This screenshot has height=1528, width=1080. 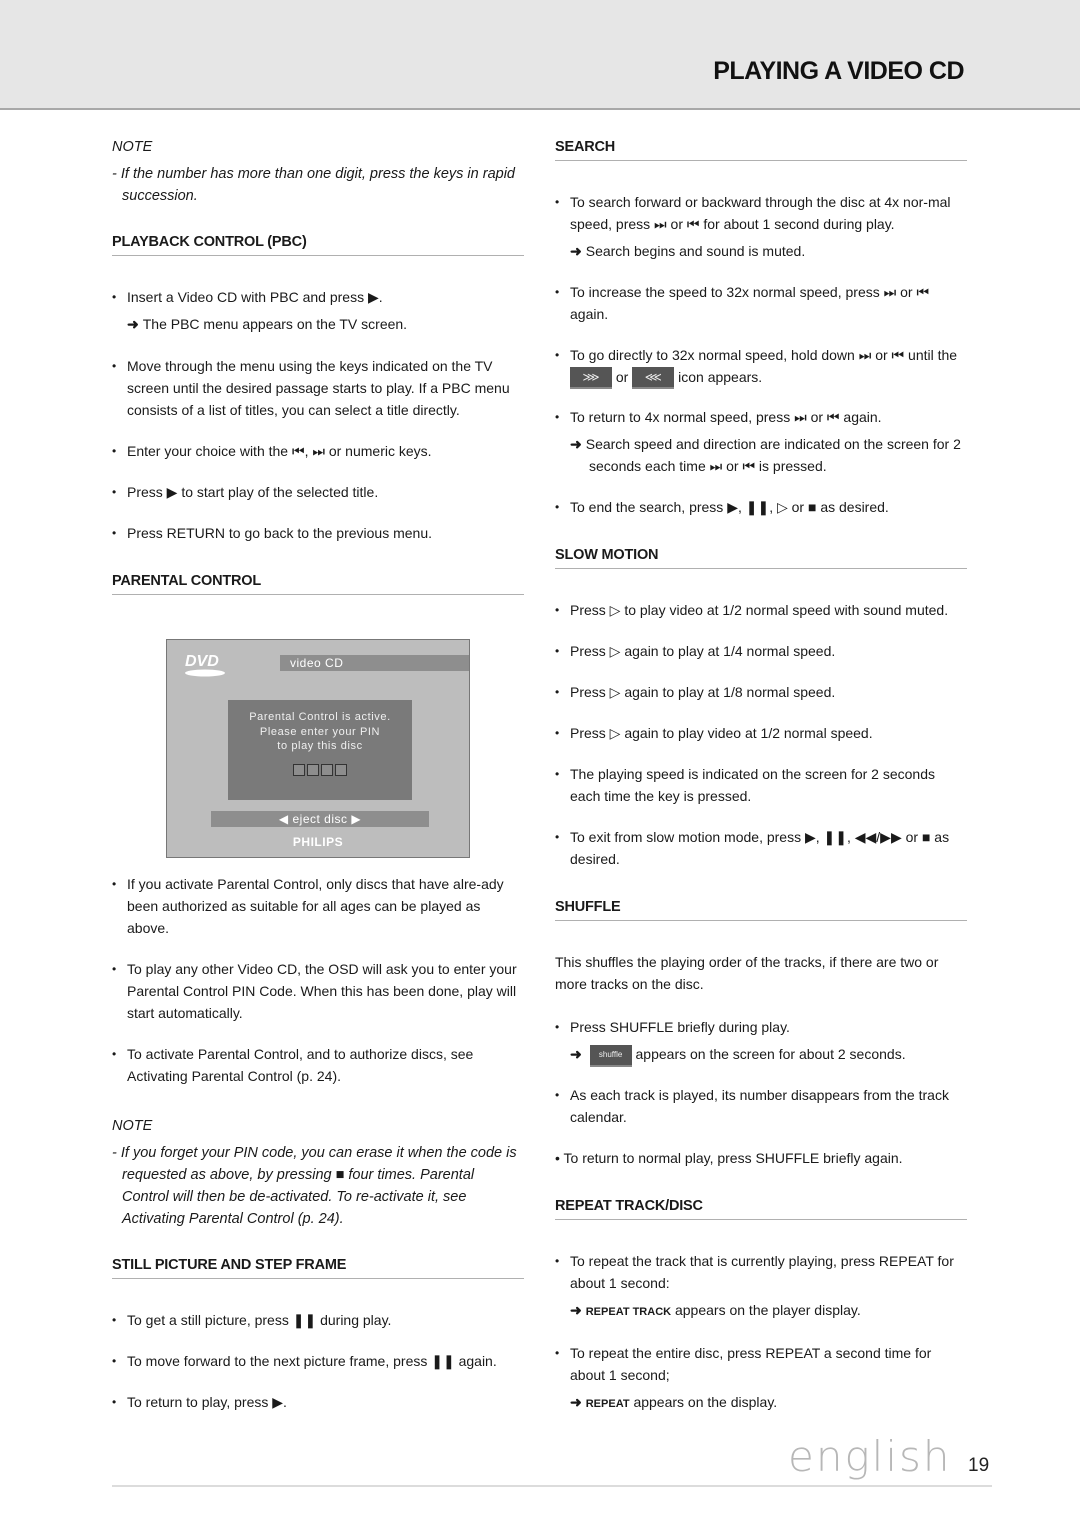 What do you see at coordinates (320, 717) in the screenshot?
I see `osd-message-line: Parental Control is active.` at bounding box center [320, 717].